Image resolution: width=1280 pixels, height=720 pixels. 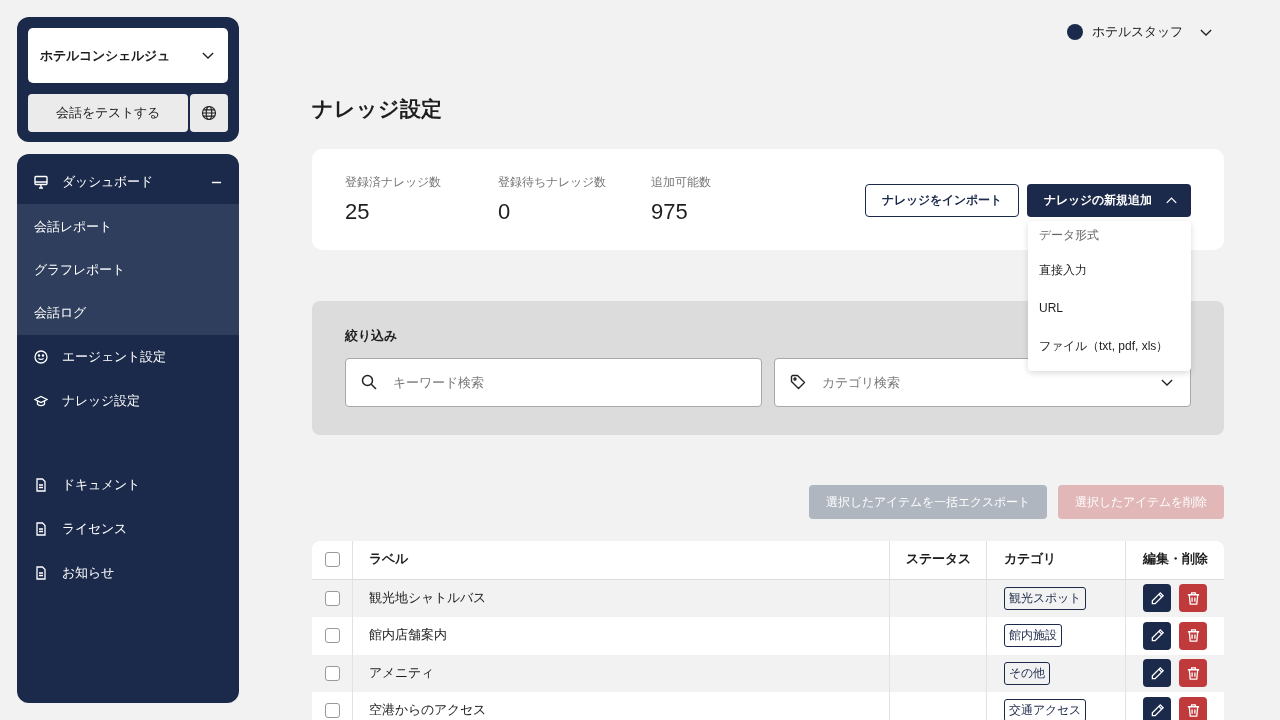 What do you see at coordinates (427, 598) in the screenshot?
I see `label-cell: 観光地シャトルバス` at bounding box center [427, 598].